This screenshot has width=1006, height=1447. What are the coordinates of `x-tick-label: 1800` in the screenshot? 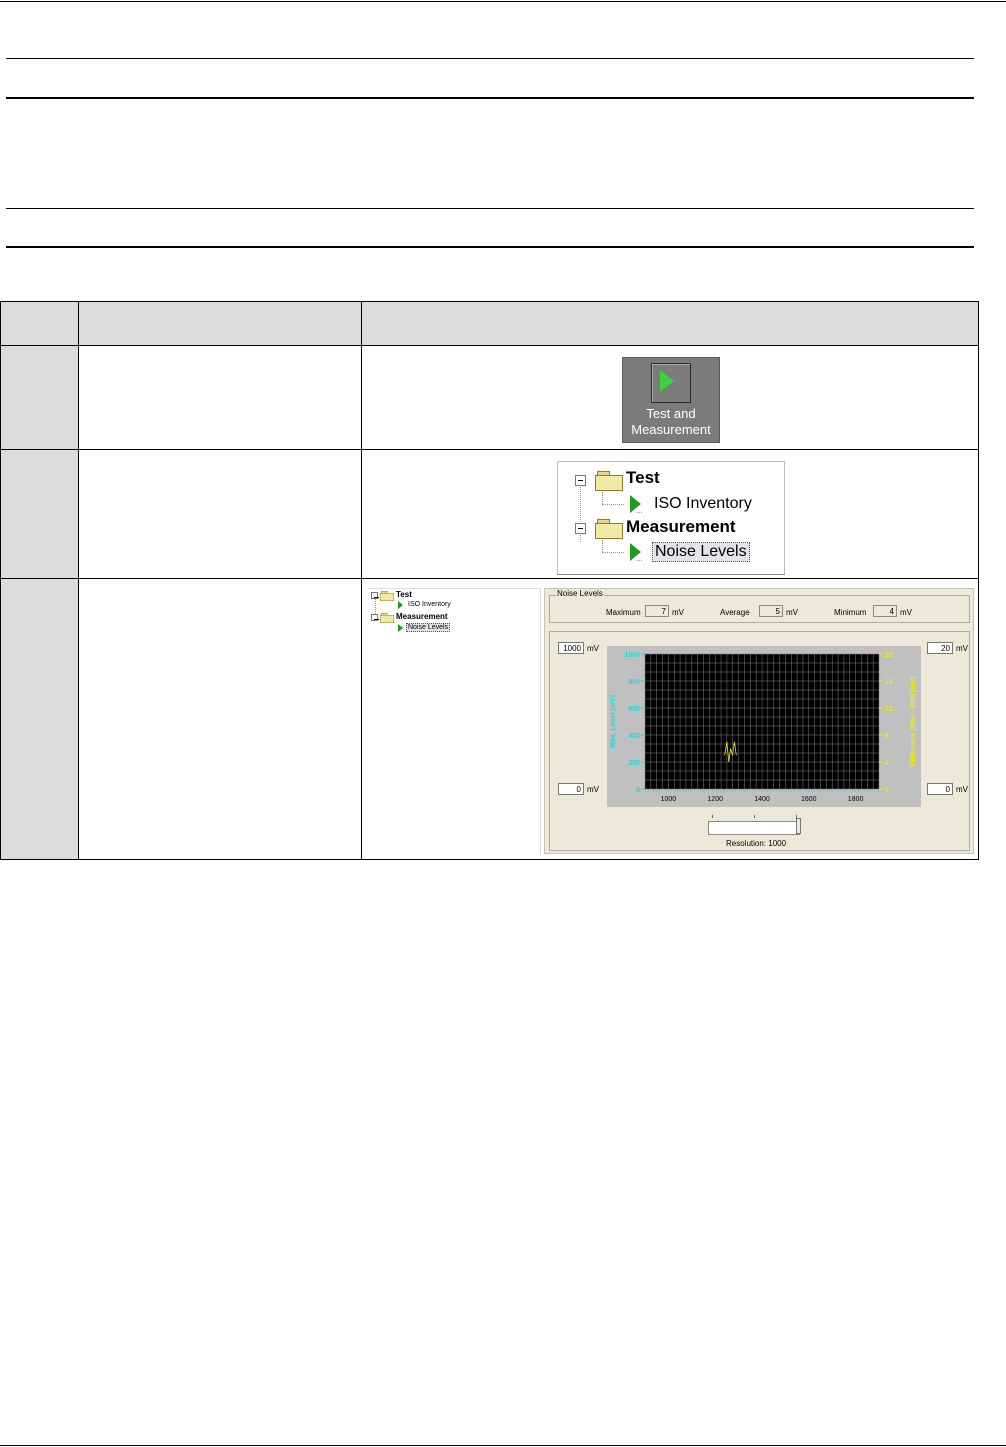 It's located at (856, 799).